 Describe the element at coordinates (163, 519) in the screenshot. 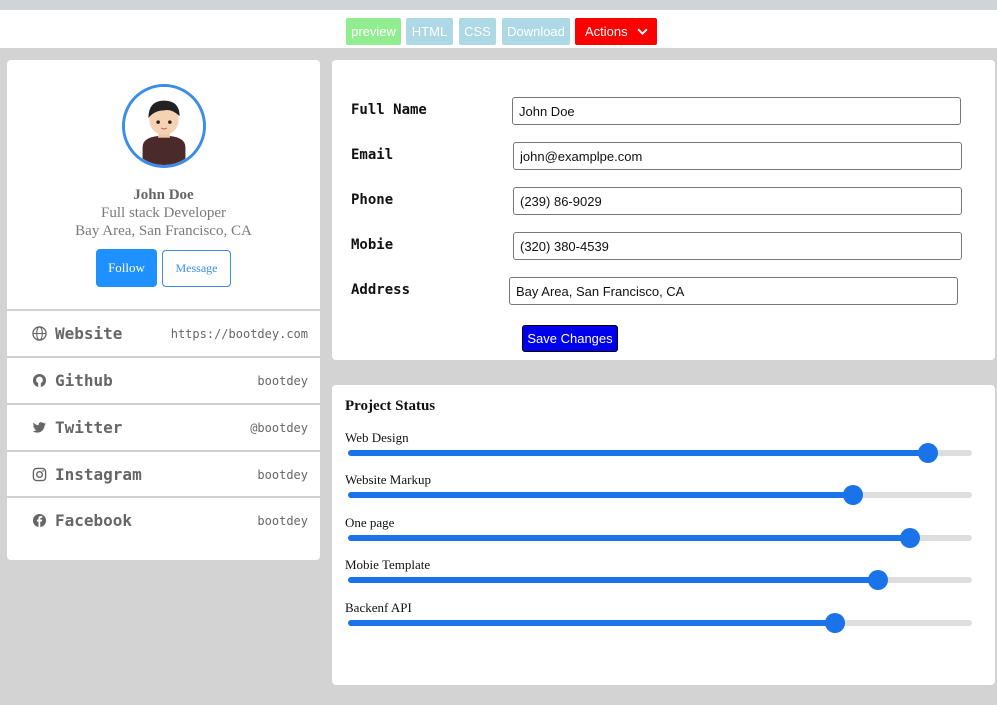

I see `social-row-facebook: Facebook bootdey` at that location.